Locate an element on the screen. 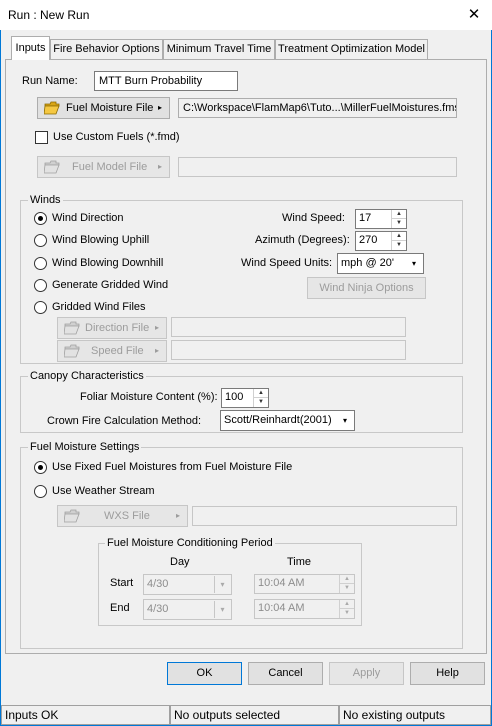  end-day-select: 4/30 ▾ is located at coordinates (187, 609).